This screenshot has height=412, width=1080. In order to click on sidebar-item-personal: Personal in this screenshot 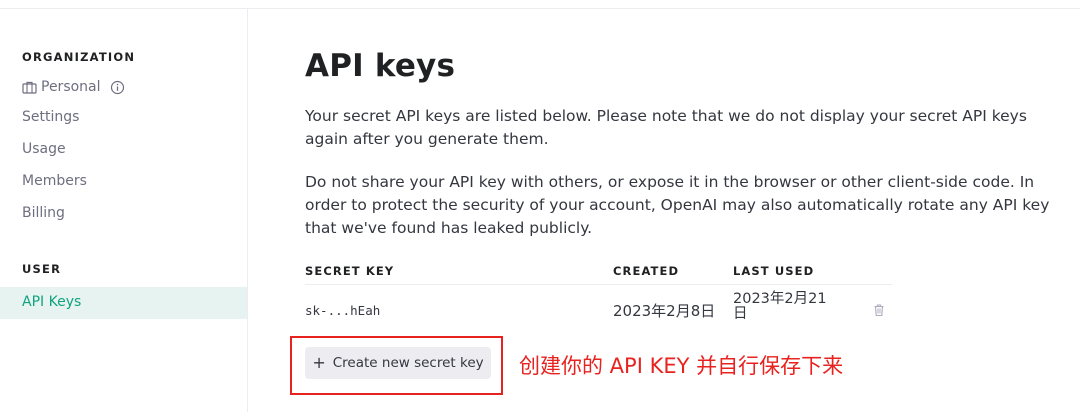, I will do `click(73, 87)`.